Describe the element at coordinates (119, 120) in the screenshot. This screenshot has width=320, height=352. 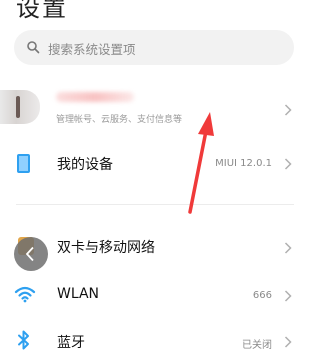
I see `account-subtitle: 管理帐号、云服务、支付信息等` at that location.